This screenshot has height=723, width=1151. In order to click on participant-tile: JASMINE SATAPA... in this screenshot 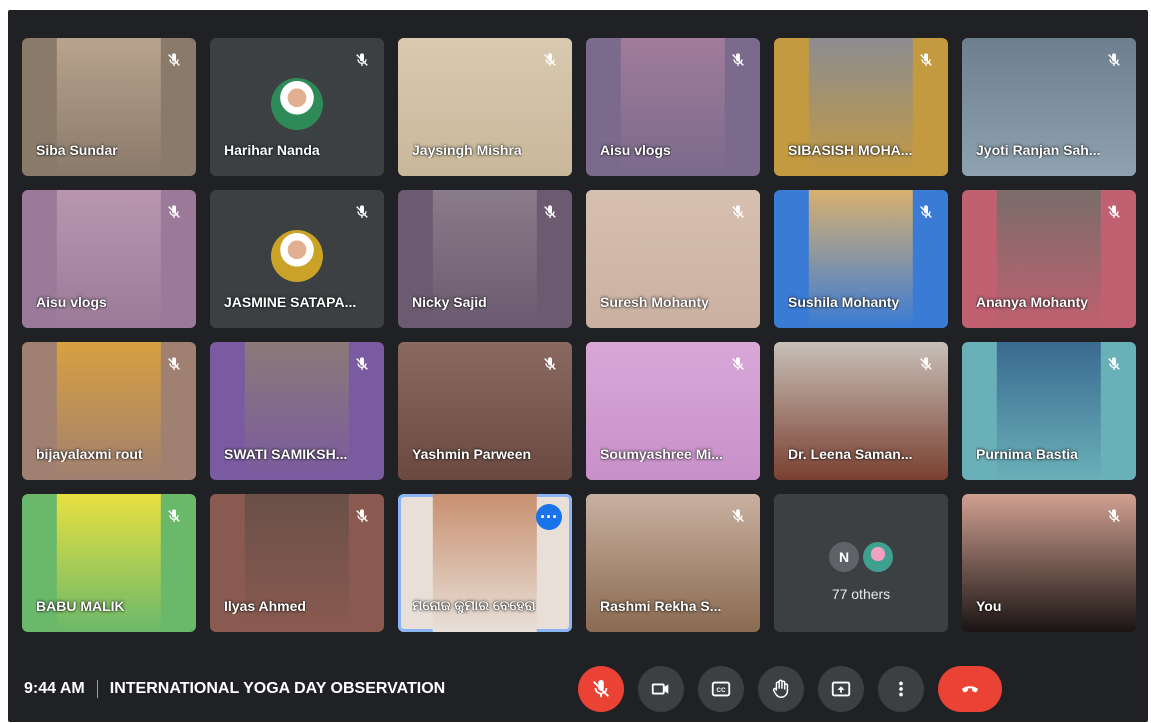, I will do `click(297, 259)`.